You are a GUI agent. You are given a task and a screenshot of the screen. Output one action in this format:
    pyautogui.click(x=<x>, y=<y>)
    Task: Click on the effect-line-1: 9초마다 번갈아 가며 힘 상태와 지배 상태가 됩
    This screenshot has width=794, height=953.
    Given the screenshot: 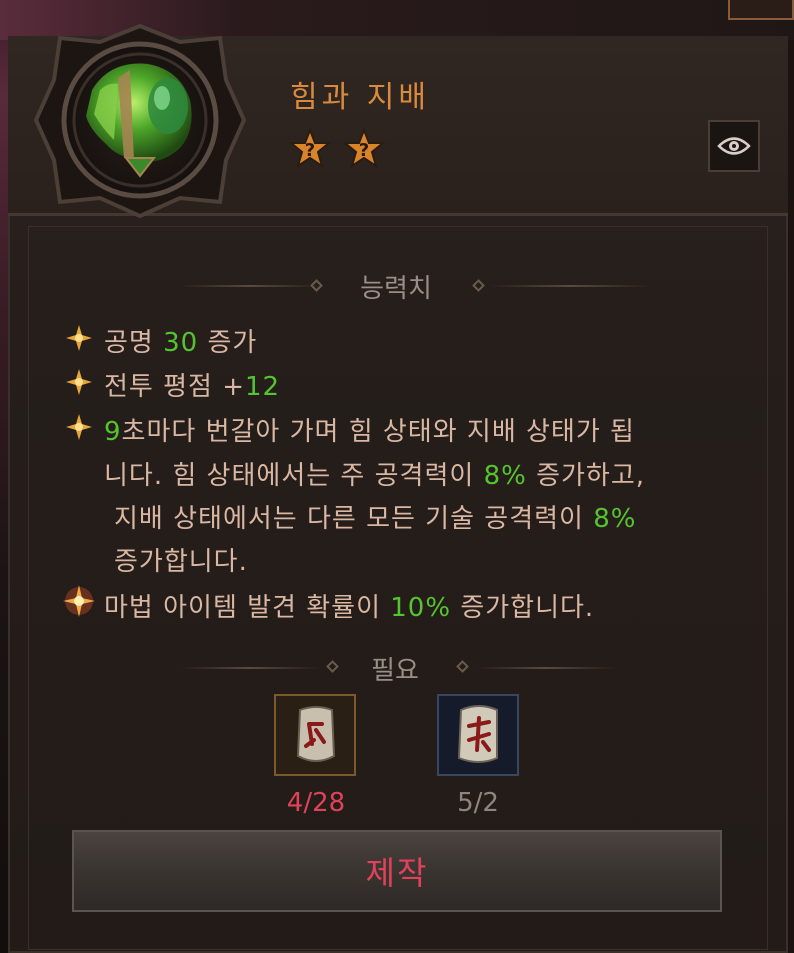 What is the action you would take?
    pyautogui.click(x=369, y=429)
    